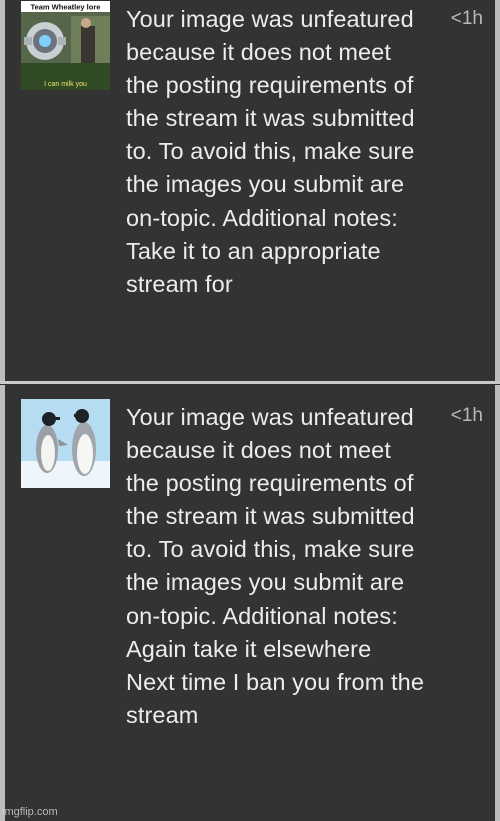 Image resolution: width=500 pixels, height=821 pixels. I want to click on thumb-caption-top: Team Wheatley lore, so click(66, 7).